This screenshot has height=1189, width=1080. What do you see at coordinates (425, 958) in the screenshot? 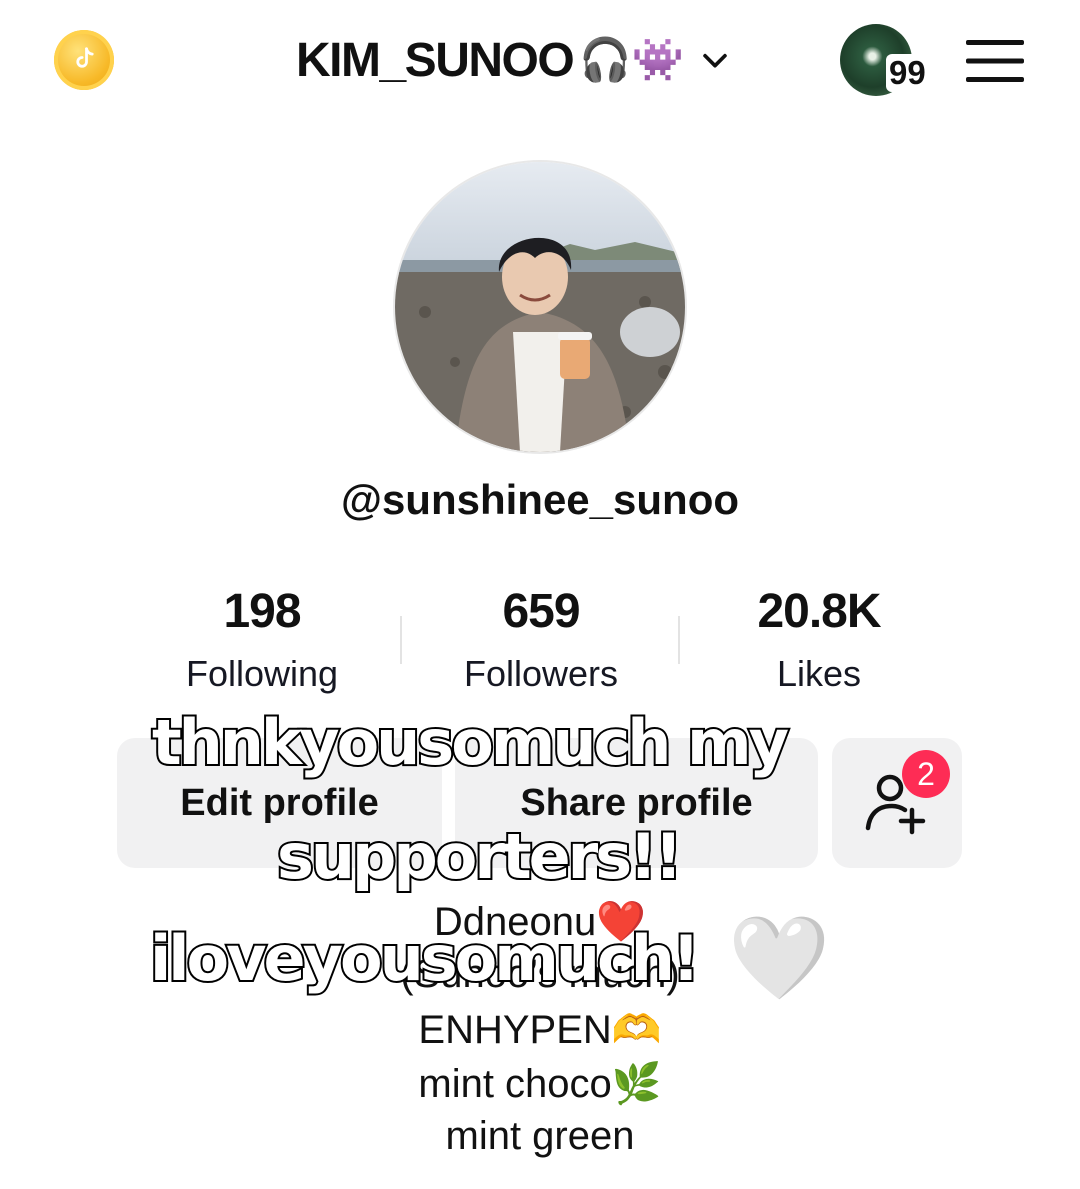
I see `caption-line: iloveyousomuch!` at bounding box center [425, 958].